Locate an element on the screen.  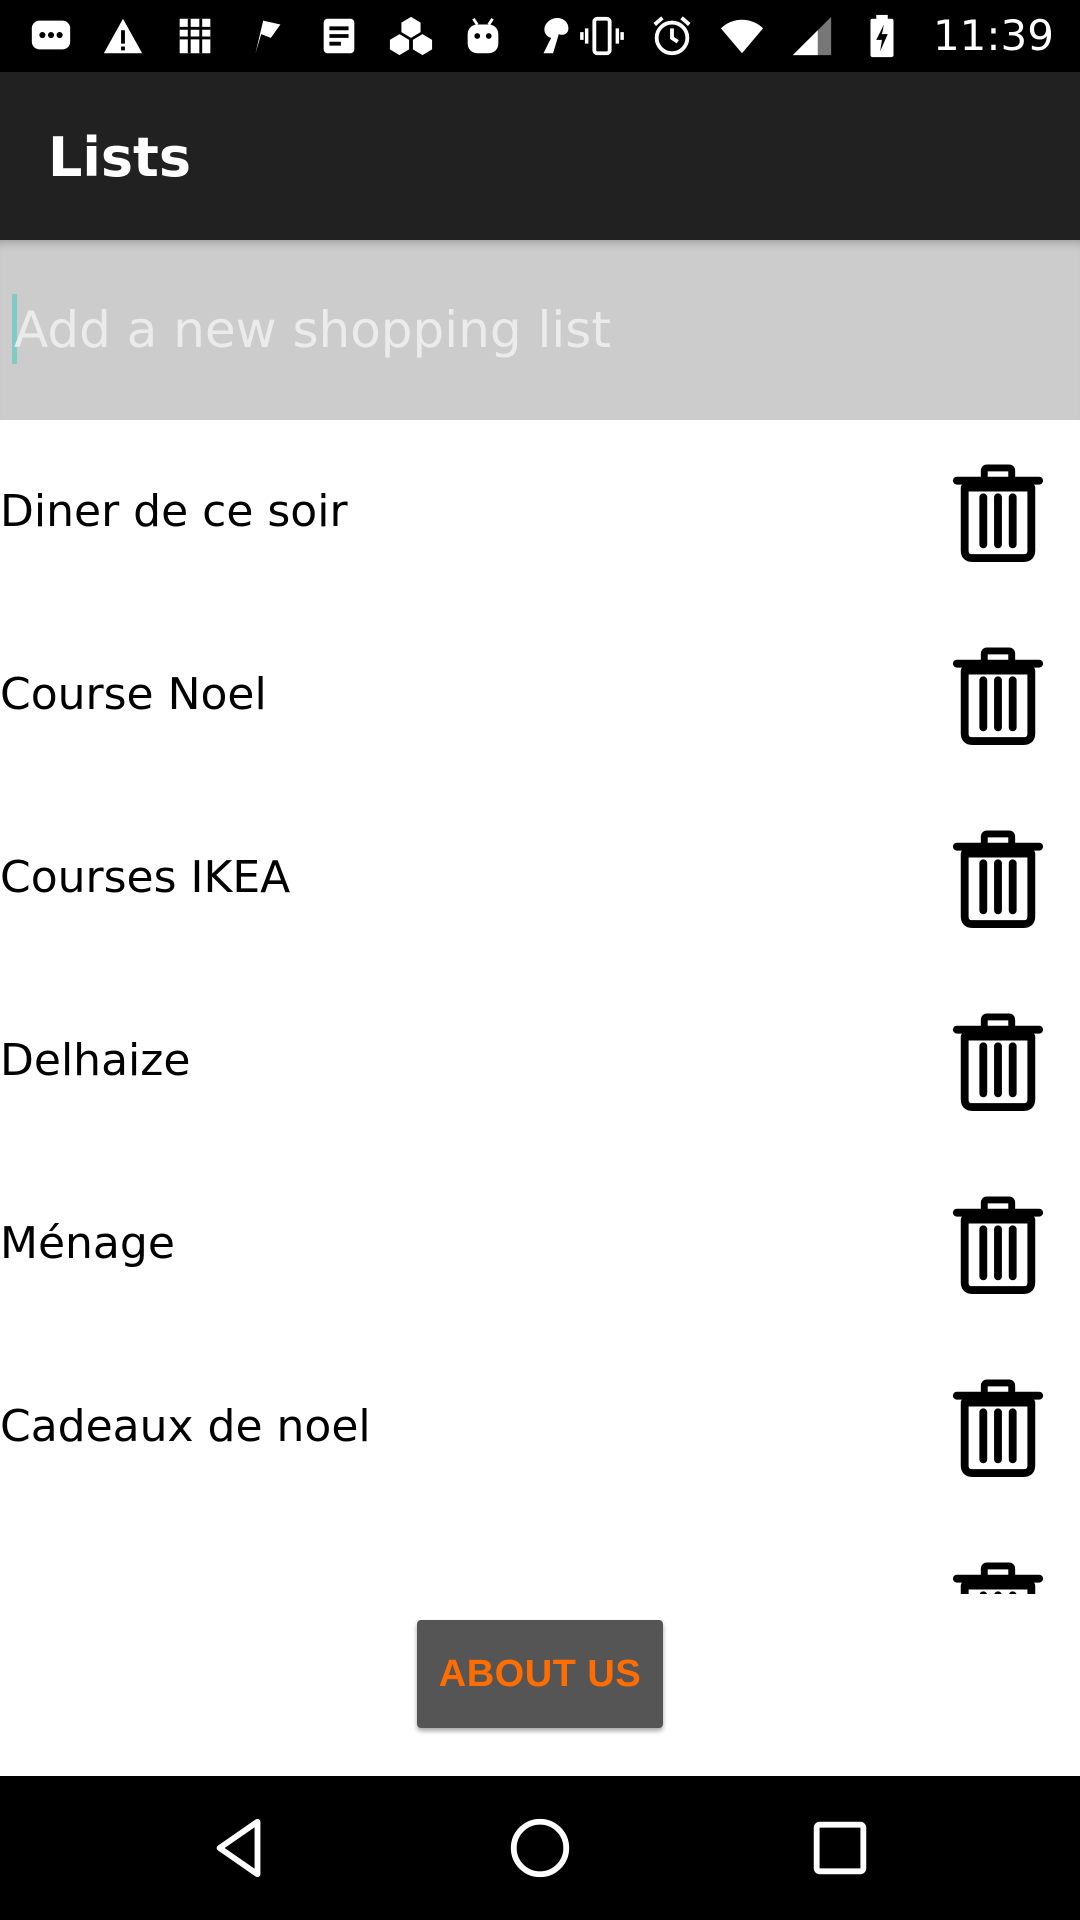
status-bar: 11:39 is located at coordinates (540, 36).